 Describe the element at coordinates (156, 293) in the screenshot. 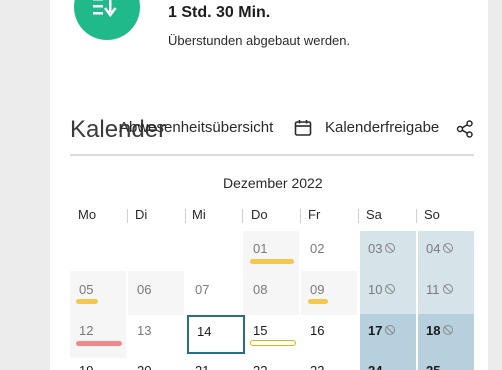

I see `day-cell: 06` at that location.